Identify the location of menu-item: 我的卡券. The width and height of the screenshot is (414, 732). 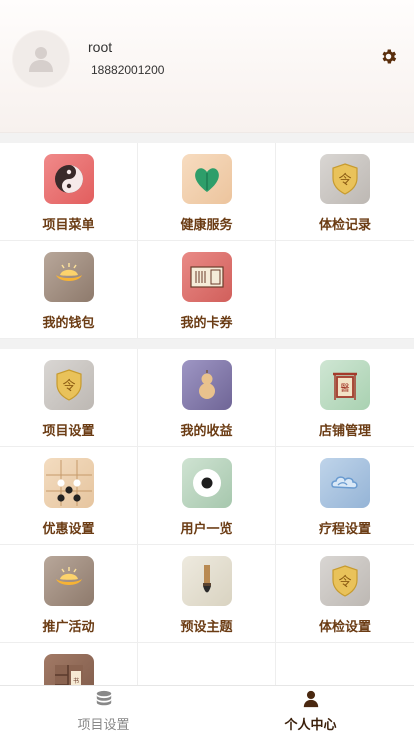
(207, 290).